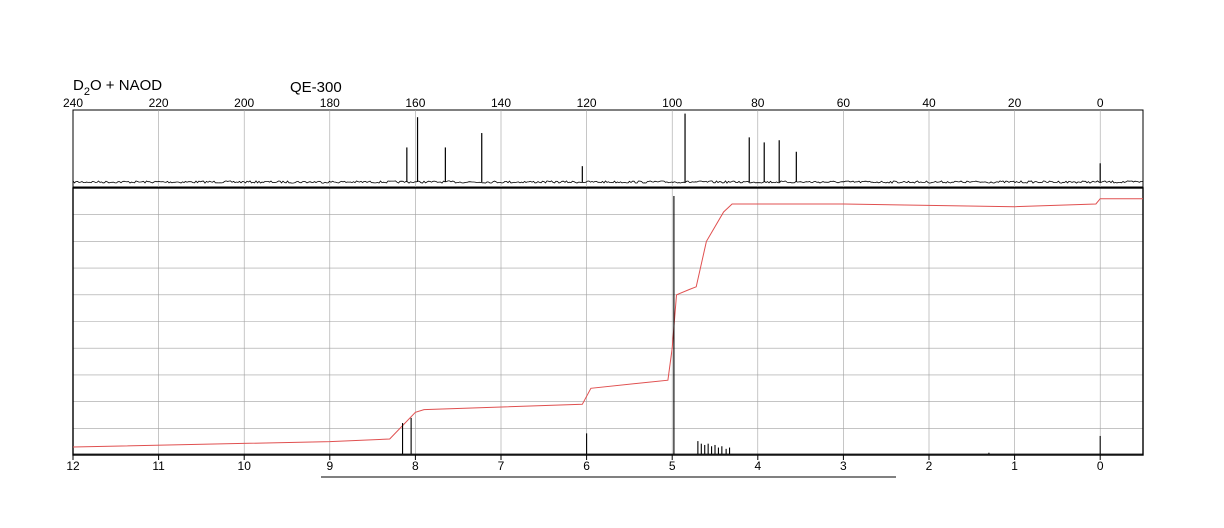  I want to click on instrument-label: QE-300, so click(316, 87).